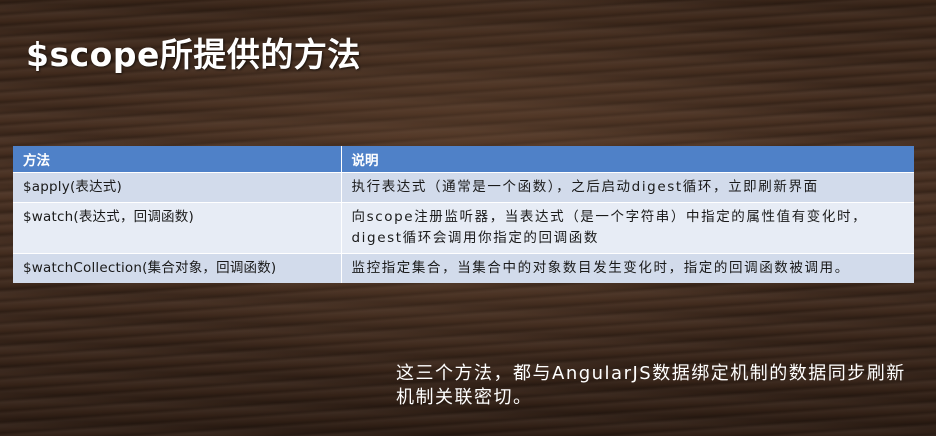 The height and width of the screenshot is (436, 936). Describe the element at coordinates (177, 159) in the screenshot. I see `column-header-method: 方法` at that location.